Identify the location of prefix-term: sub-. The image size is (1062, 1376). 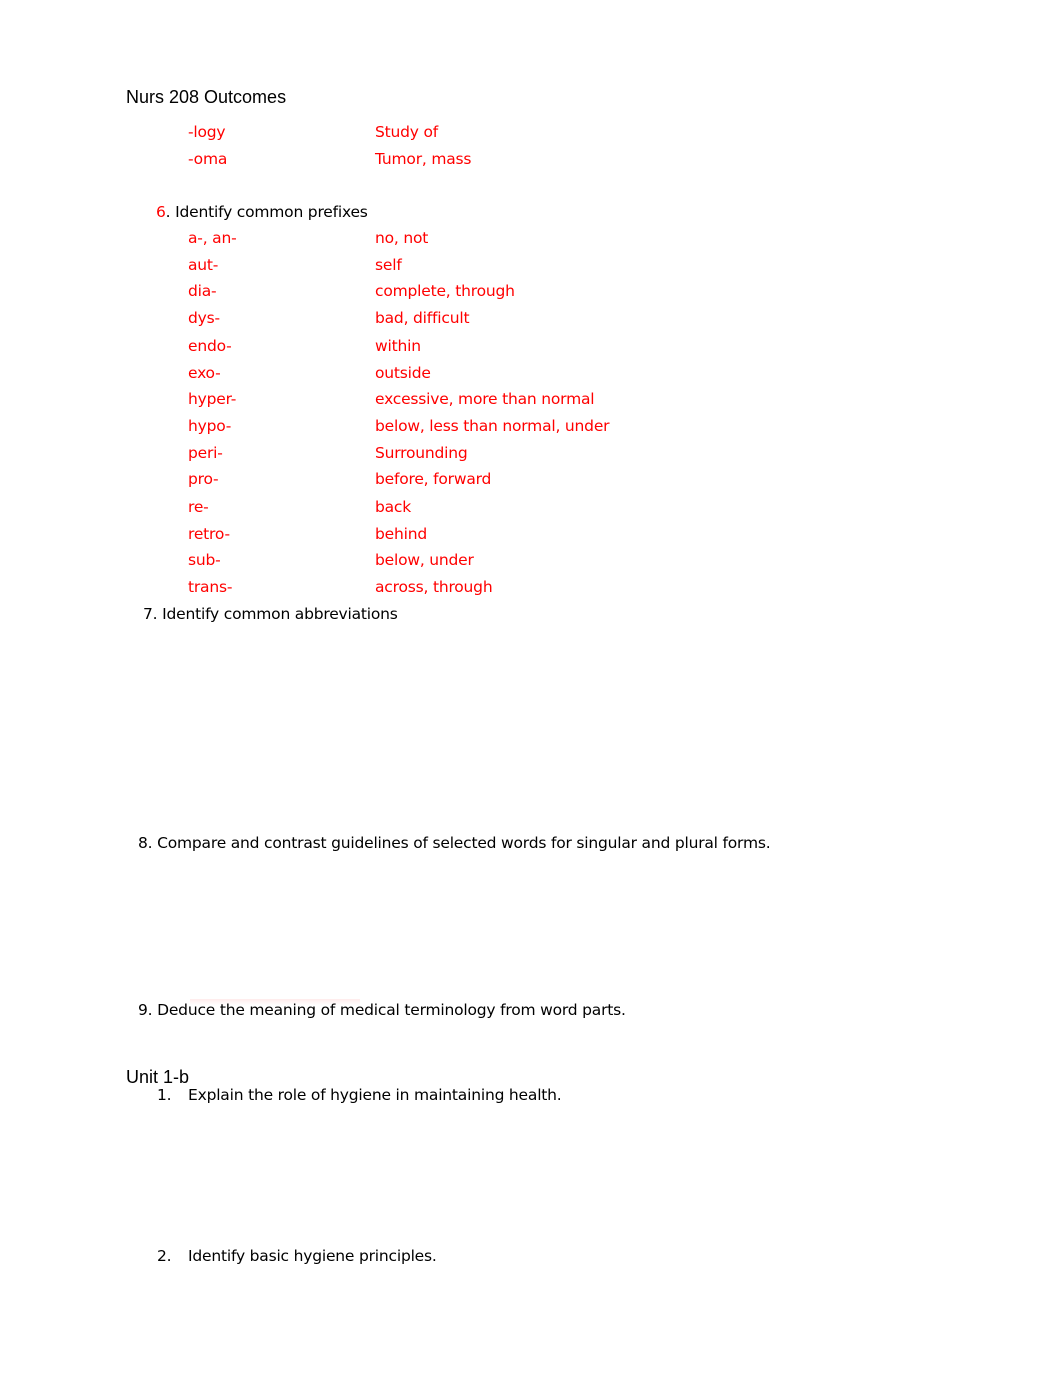
(204, 560).